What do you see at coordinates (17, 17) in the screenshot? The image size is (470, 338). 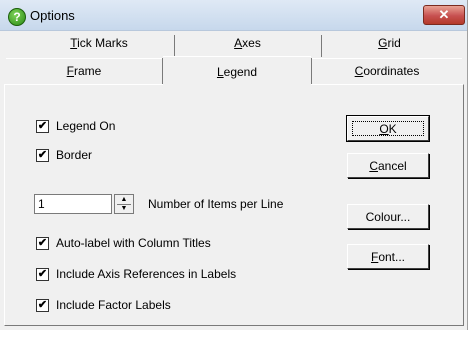 I see `help-icon: ?` at bounding box center [17, 17].